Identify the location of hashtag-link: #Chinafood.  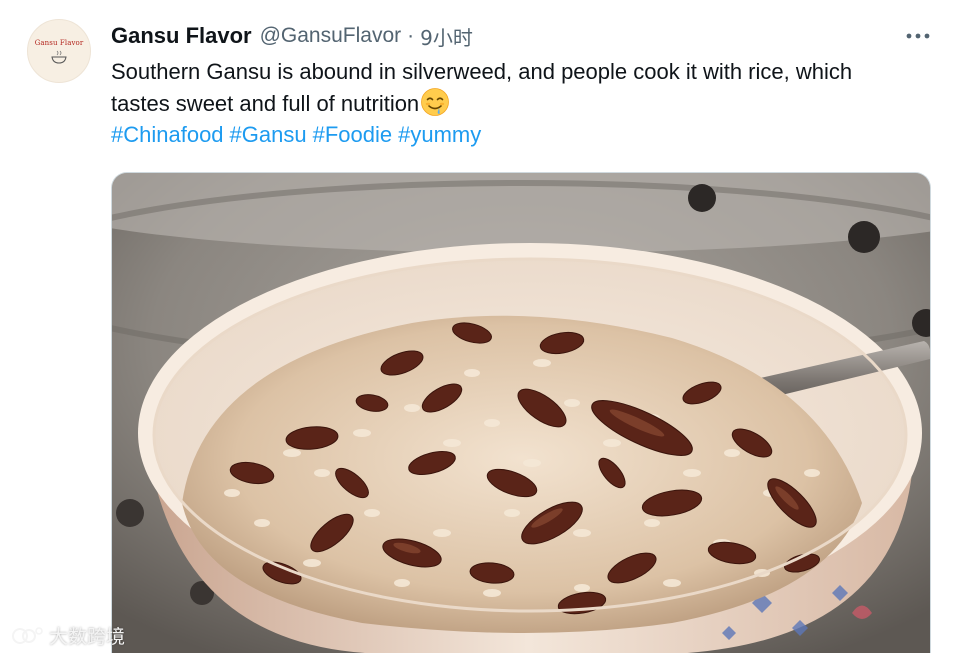
(167, 134).